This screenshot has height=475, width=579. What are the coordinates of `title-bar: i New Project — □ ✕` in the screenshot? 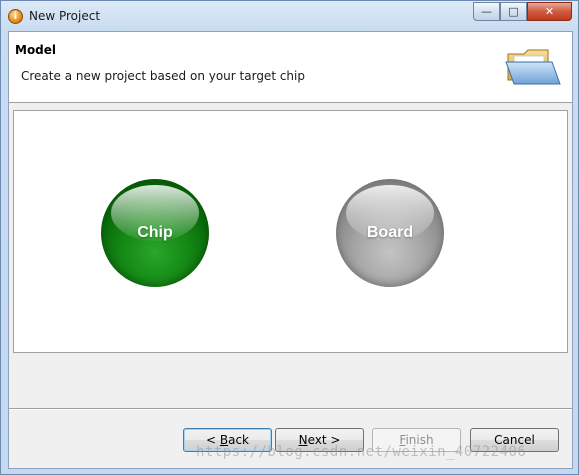 It's located at (289, 16).